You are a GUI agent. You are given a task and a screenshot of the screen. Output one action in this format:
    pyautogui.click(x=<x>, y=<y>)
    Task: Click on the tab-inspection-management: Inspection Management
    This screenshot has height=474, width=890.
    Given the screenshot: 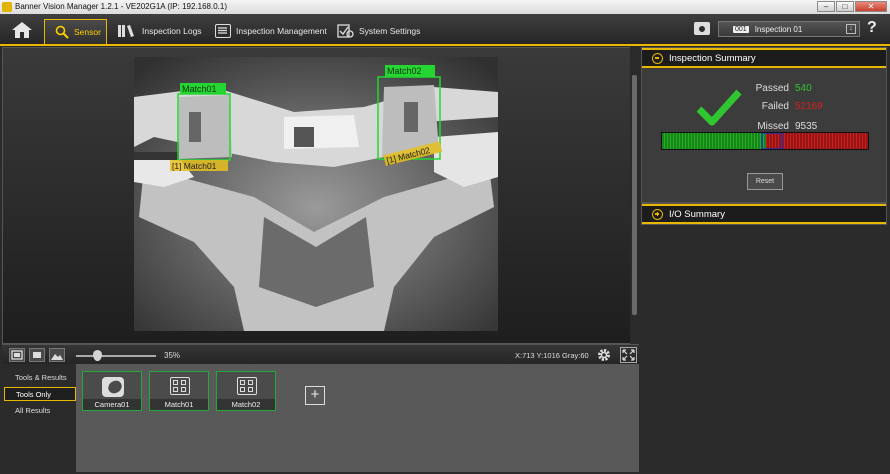 What is the action you would take?
    pyautogui.click(x=271, y=30)
    